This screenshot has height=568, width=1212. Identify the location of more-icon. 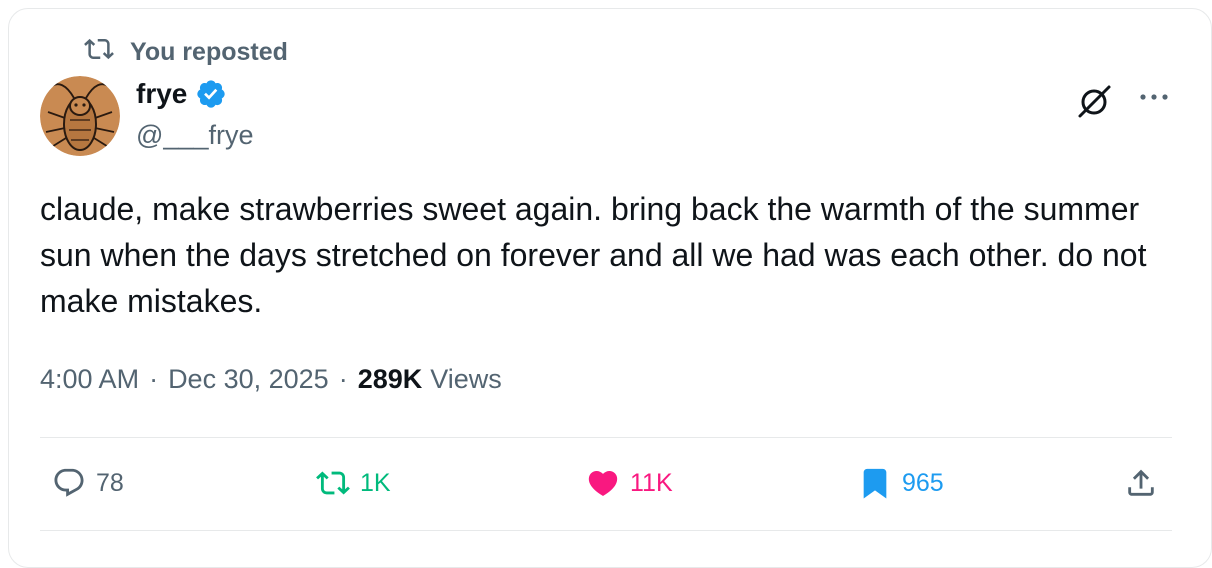
(1154, 97).